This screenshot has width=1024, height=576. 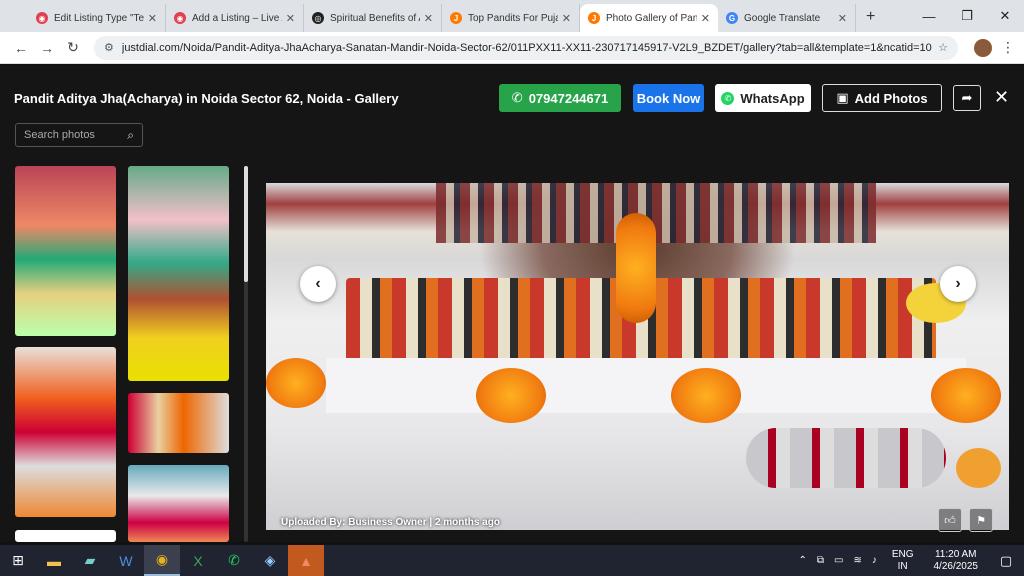 I want to click on gallery-thumbnail-selected, so click(x=65, y=536).